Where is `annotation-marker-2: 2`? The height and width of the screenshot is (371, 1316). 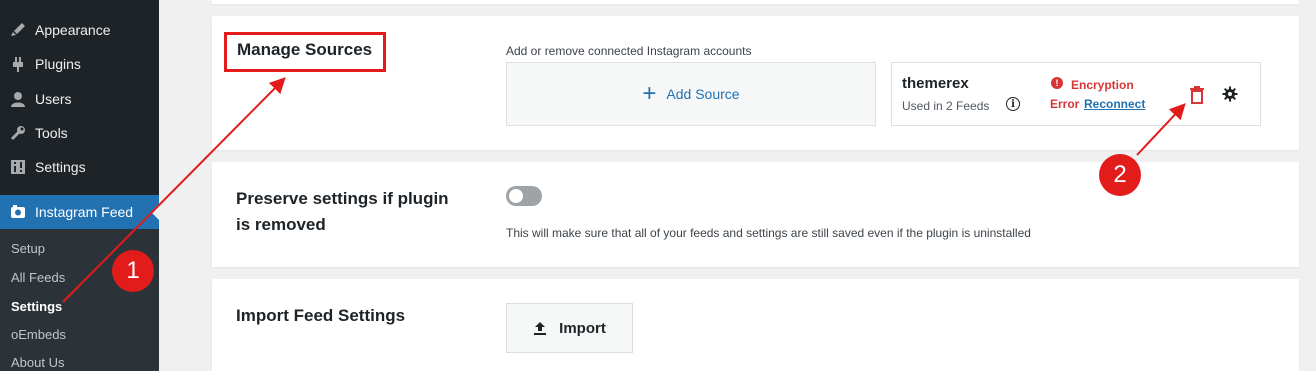
annotation-marker-2: 2 is located at coordinates (1120, 175).